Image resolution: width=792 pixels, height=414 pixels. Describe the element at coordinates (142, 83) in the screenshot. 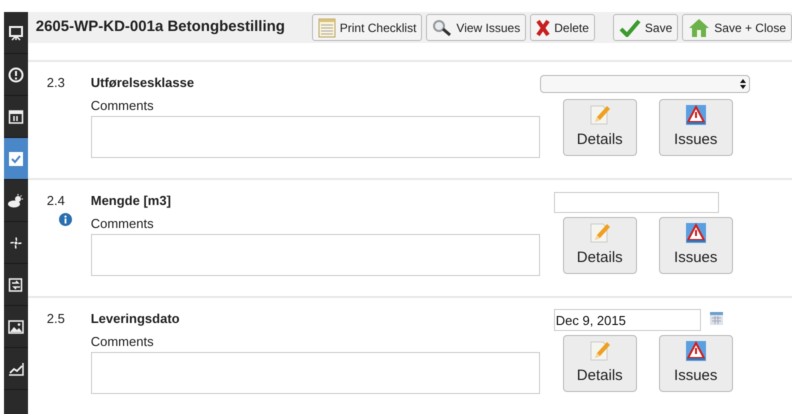

I see `item-title: Utførelsesklasse` at that location.